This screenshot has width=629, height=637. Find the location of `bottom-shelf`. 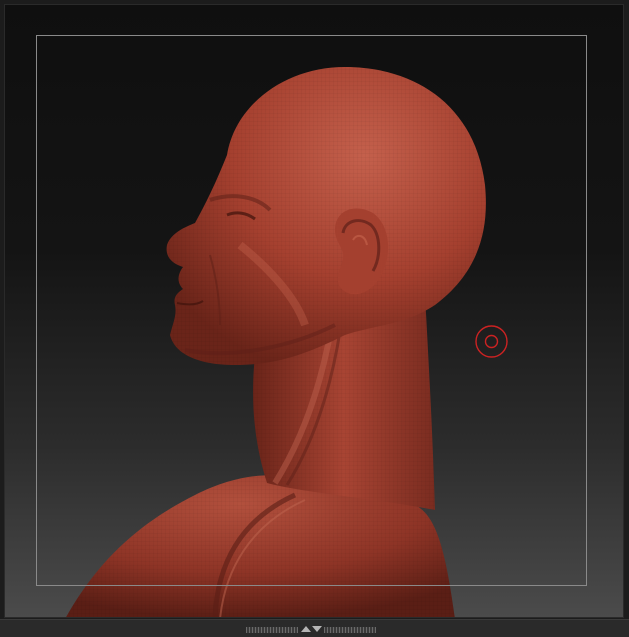

bottom-shelf is located at coordinates (314, 628).